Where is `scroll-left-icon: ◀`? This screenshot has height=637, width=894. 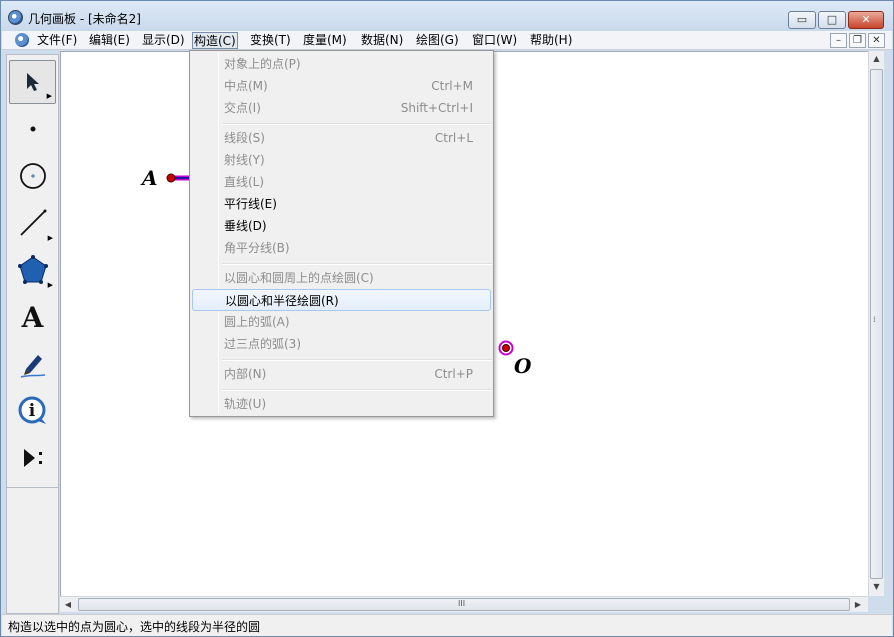 scroll-left-icon: ◀ is located at coordinates (68, 604).